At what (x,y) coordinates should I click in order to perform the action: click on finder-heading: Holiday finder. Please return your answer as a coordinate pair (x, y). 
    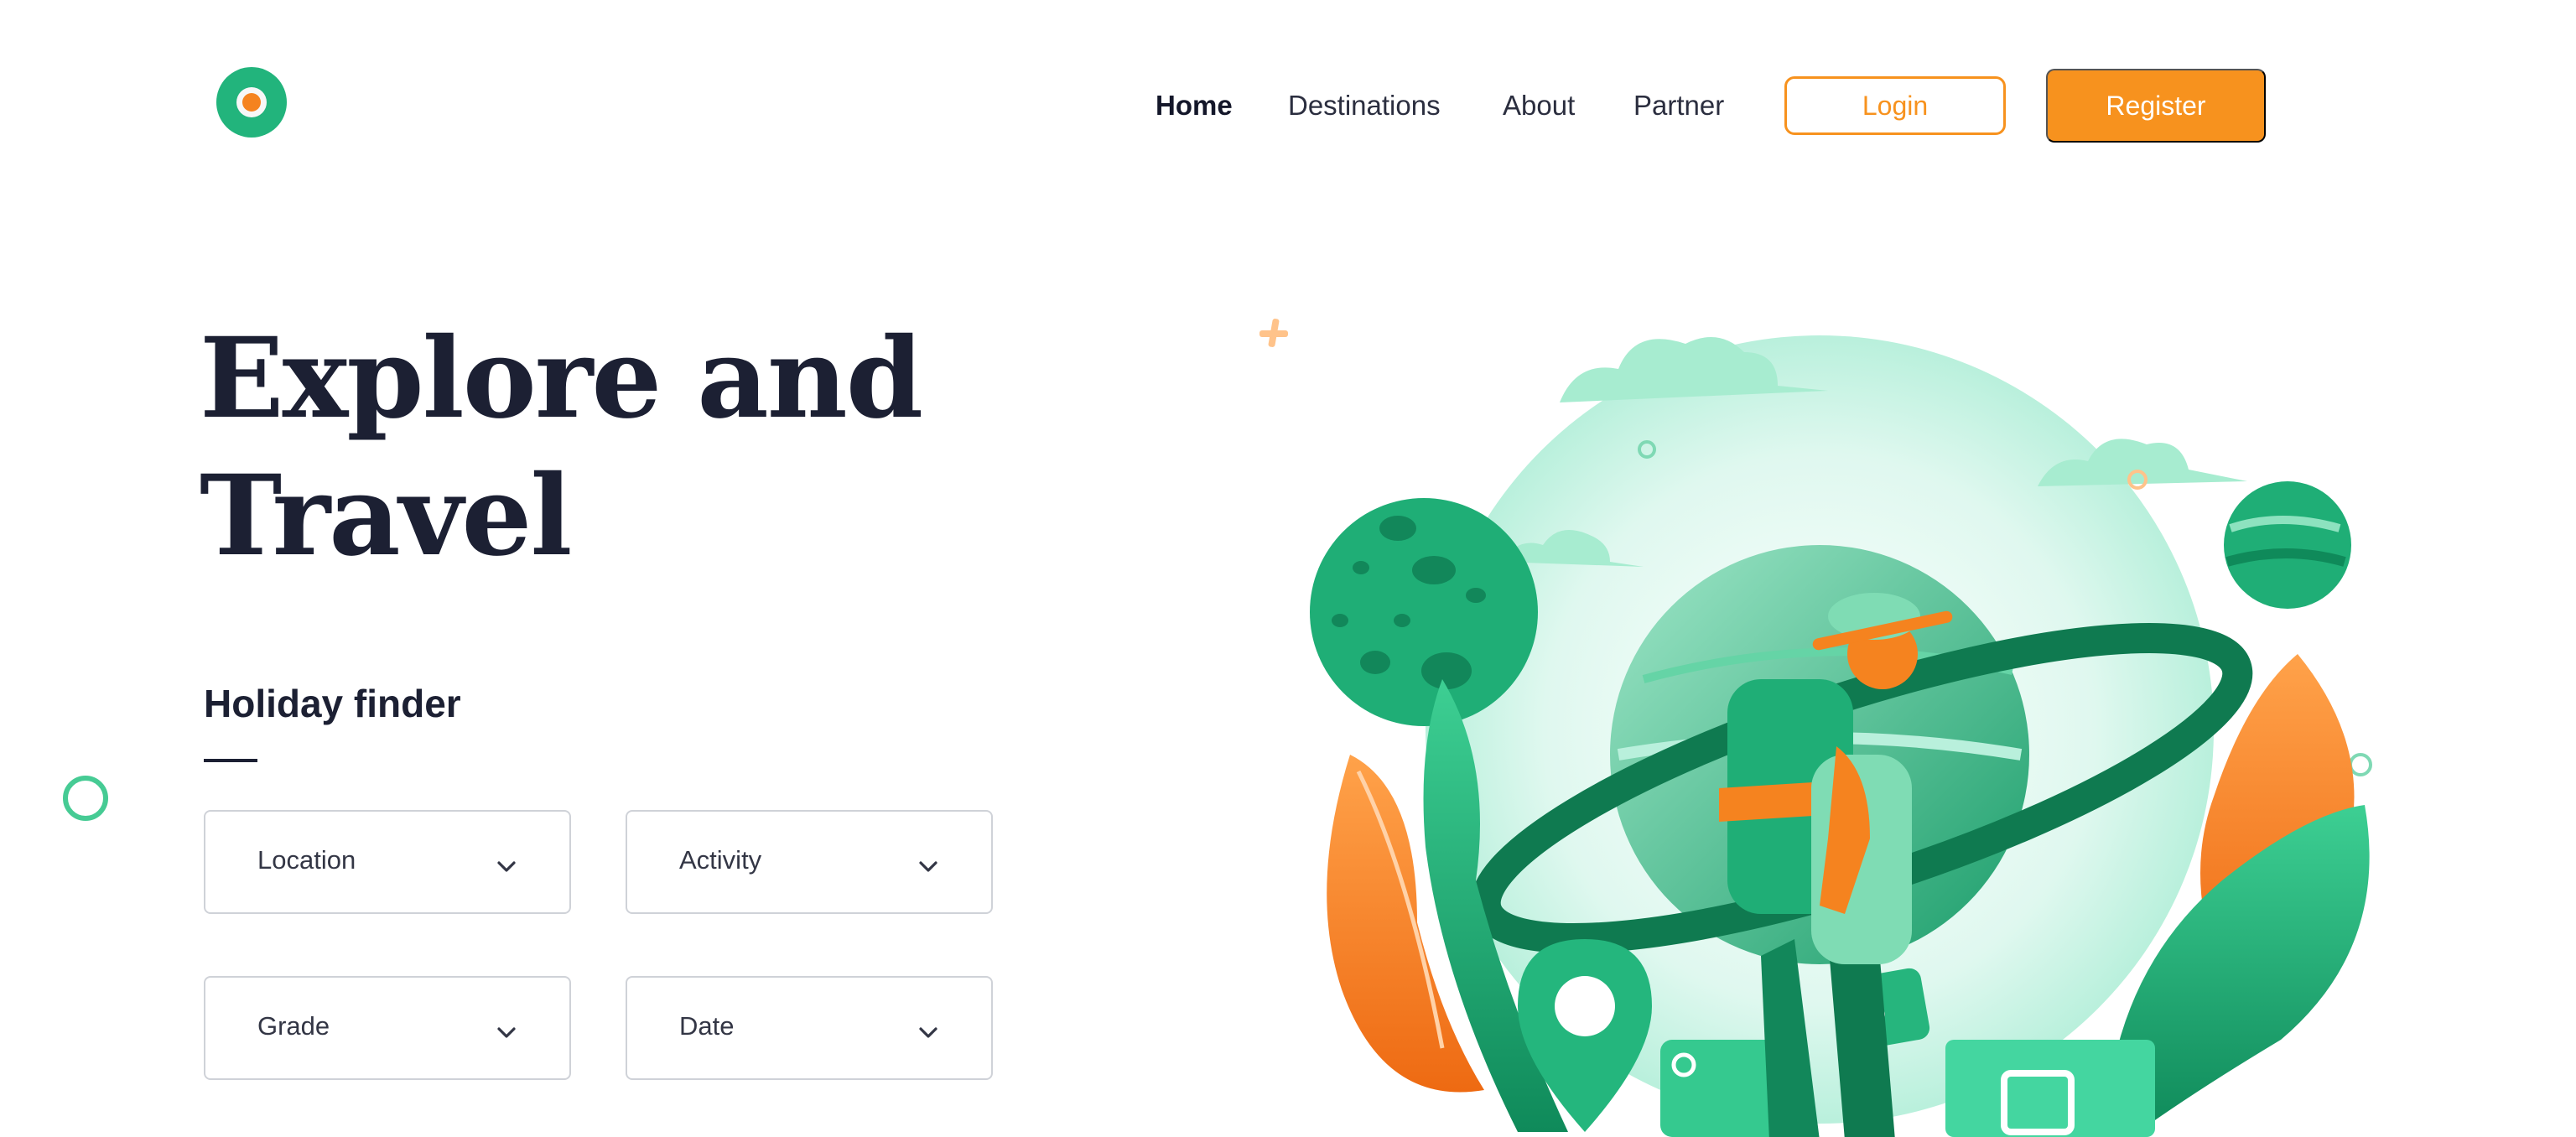
    Looking at the image, I should click on (332, 703).